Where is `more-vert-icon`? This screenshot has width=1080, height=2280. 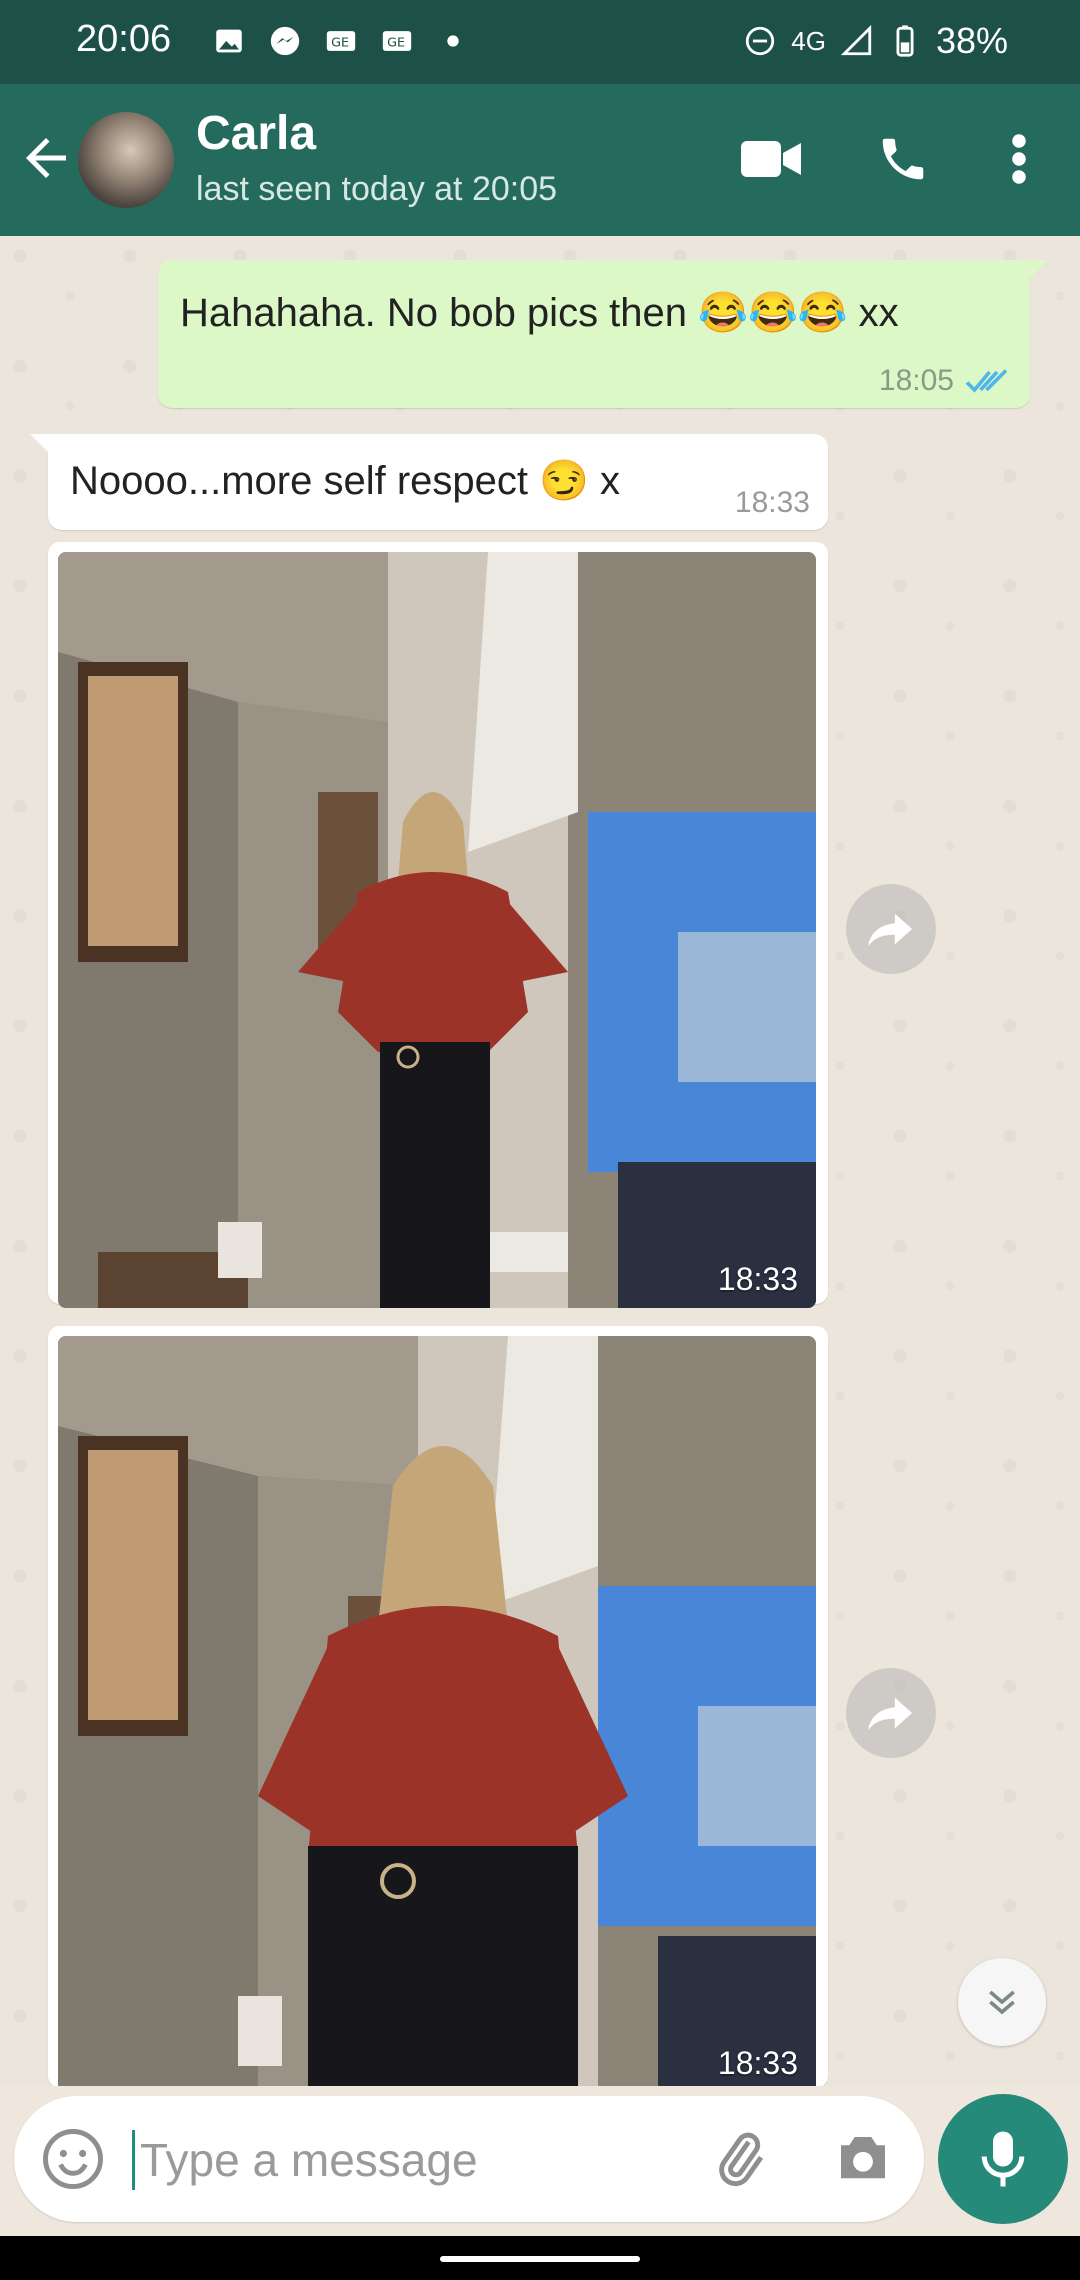
more-vert-icon is located at coordinates (1019, 159).